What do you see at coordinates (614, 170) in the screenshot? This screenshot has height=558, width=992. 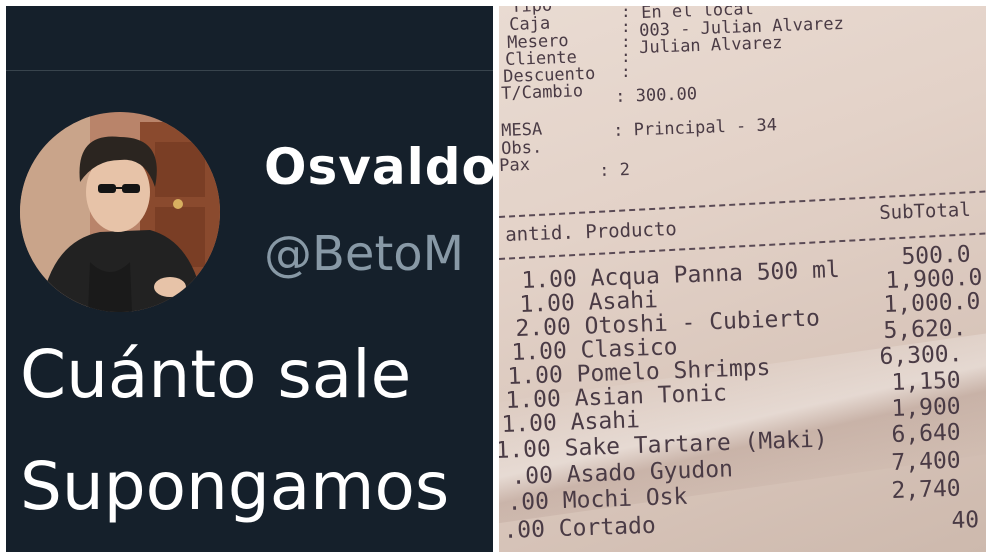 I see `receipt-value-pax: : 2` at bounding box center [614, 170].